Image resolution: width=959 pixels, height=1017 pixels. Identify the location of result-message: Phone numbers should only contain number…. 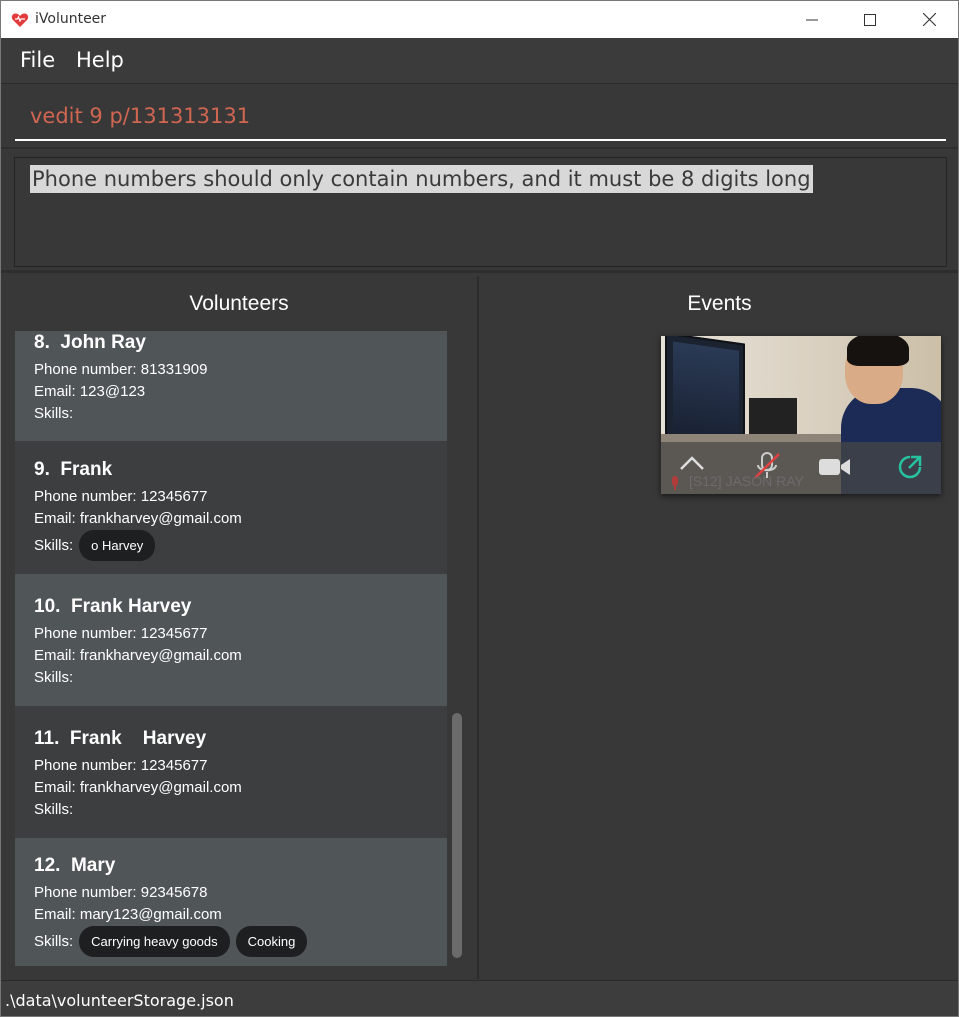
(421, 179).